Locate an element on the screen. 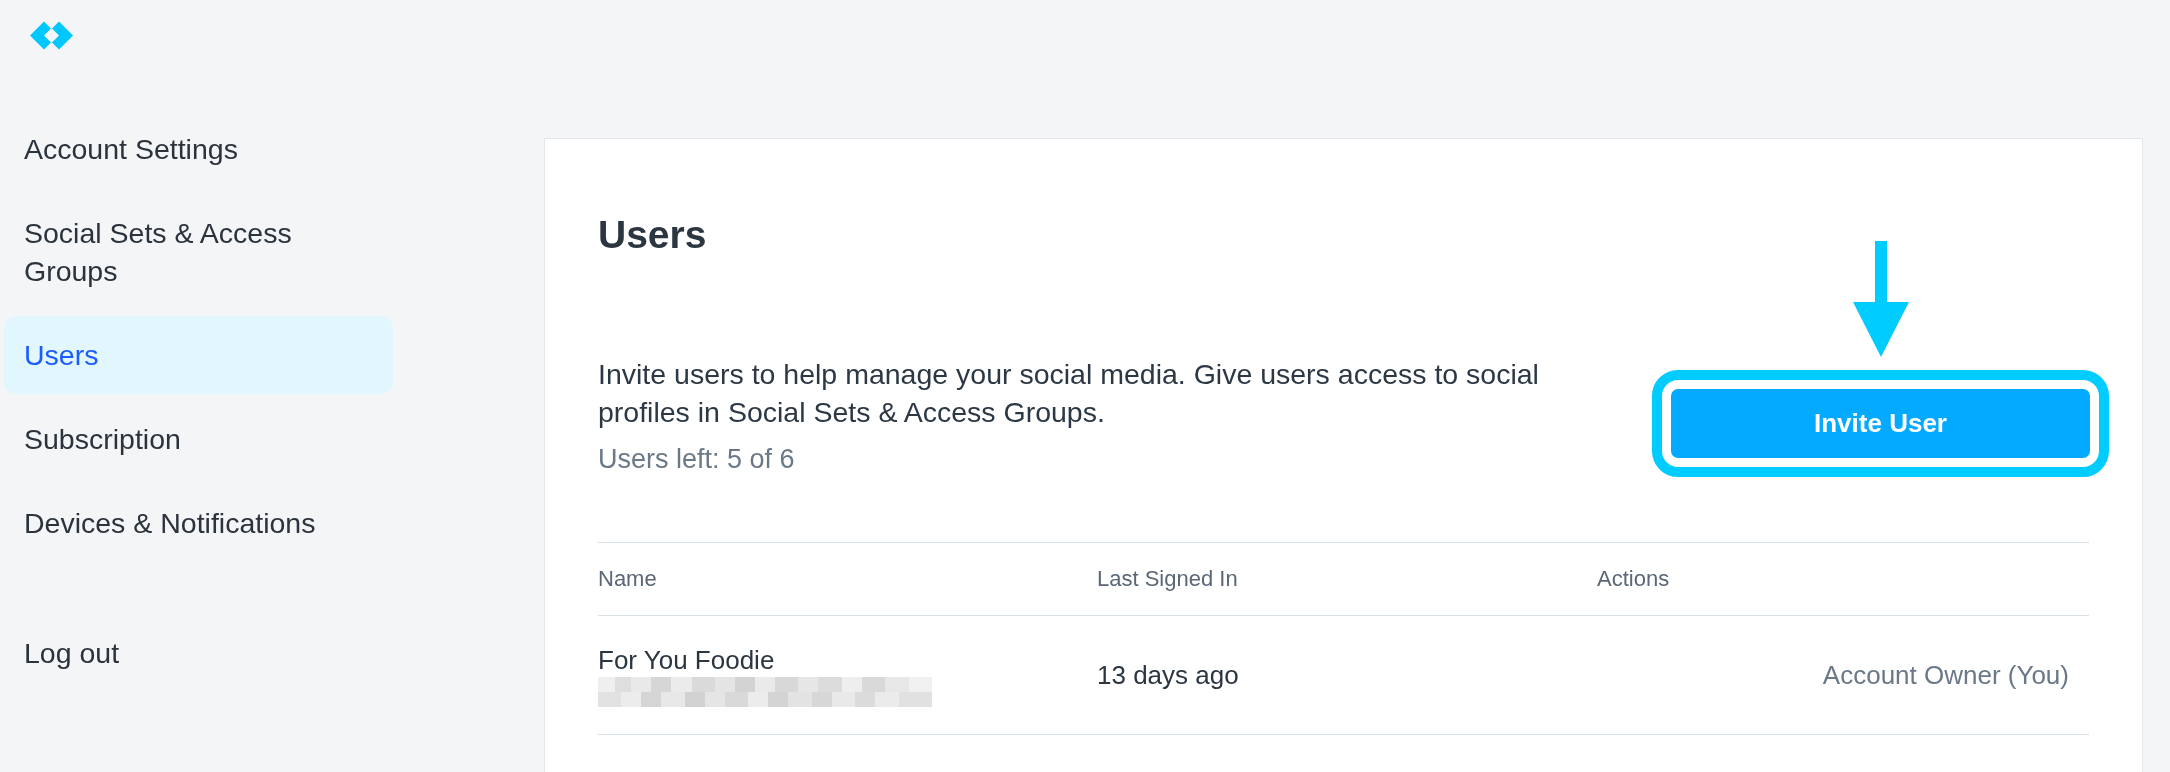 This screenshot has width=2170, height=772. column-header: Actions is located at coordinates (1633, 579).